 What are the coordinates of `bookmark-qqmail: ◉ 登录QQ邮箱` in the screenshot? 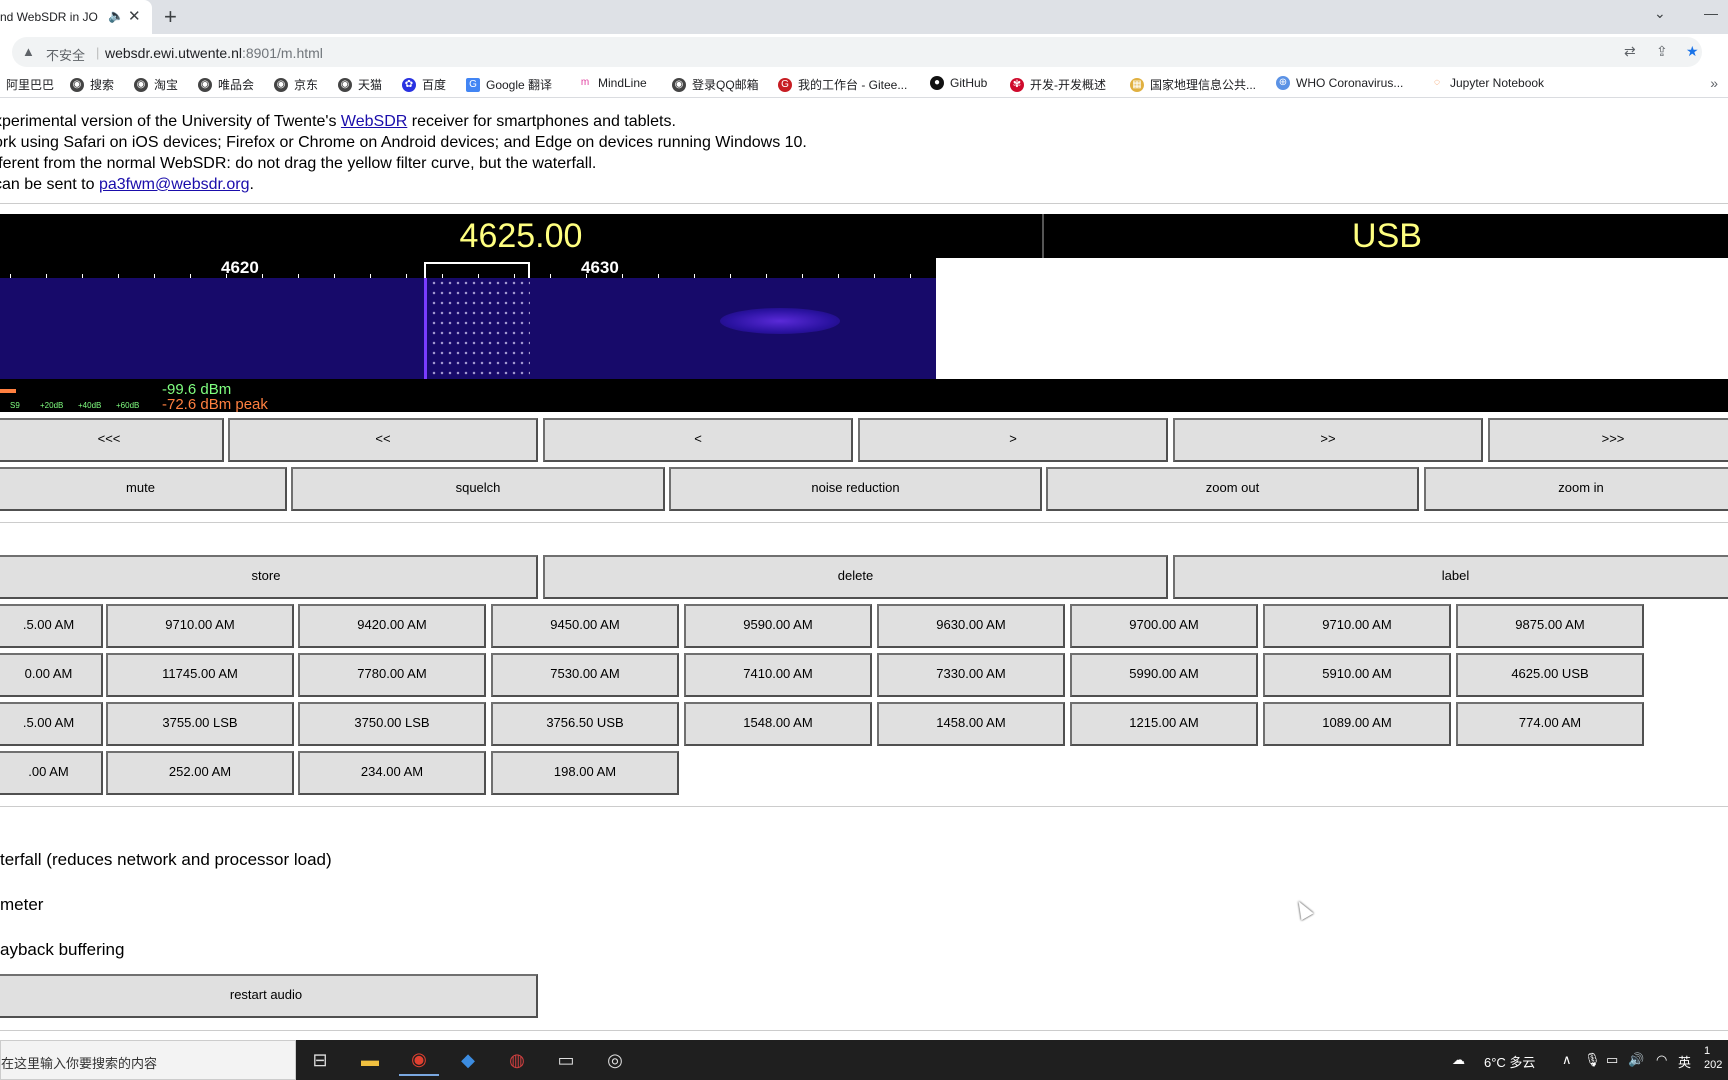 It's located at (715, 84).